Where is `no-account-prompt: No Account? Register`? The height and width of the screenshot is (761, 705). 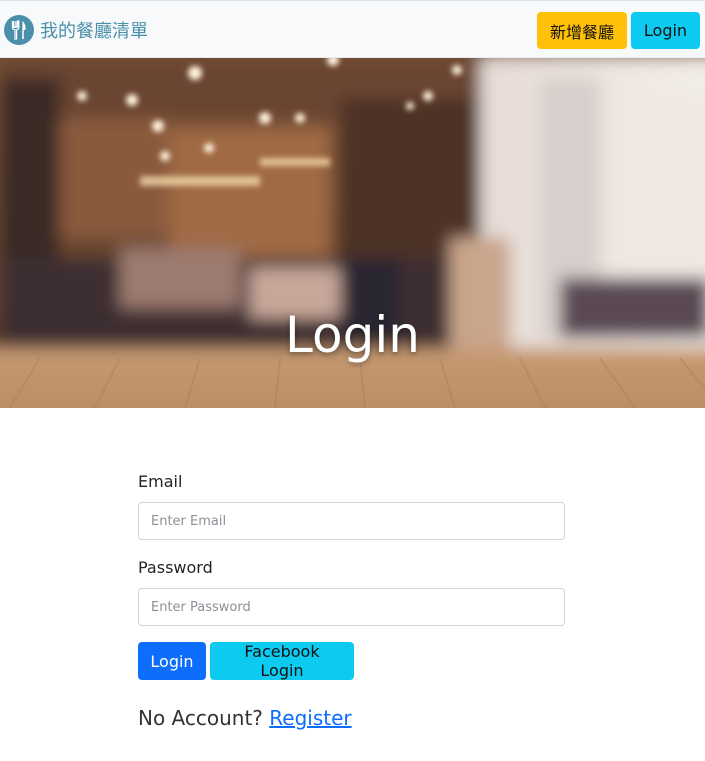
no-account-prompt: No Account? Register is located at coordinates (245, 718).